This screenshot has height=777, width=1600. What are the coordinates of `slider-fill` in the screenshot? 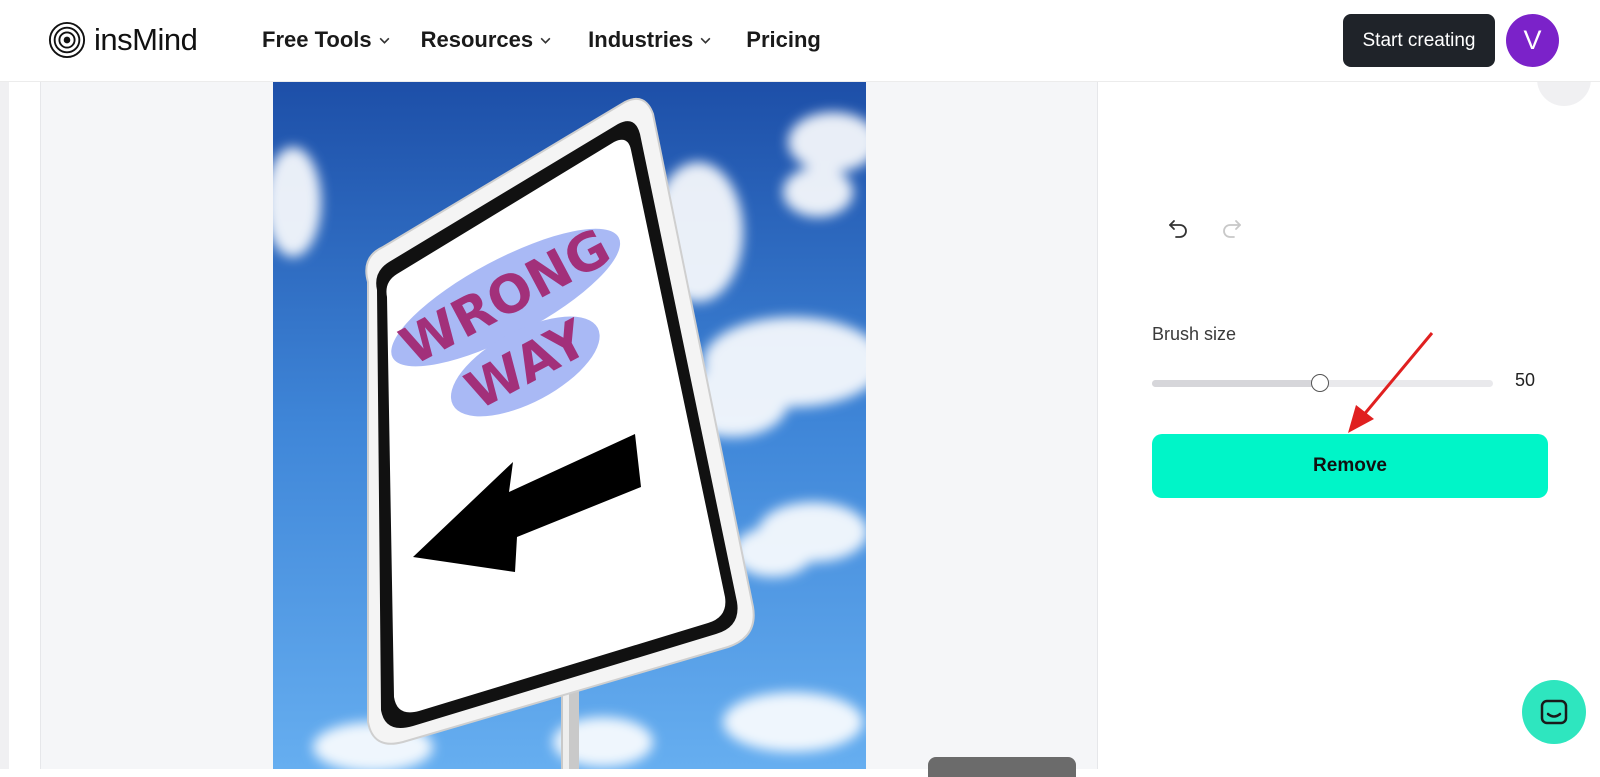 It's located at (1234, 383).